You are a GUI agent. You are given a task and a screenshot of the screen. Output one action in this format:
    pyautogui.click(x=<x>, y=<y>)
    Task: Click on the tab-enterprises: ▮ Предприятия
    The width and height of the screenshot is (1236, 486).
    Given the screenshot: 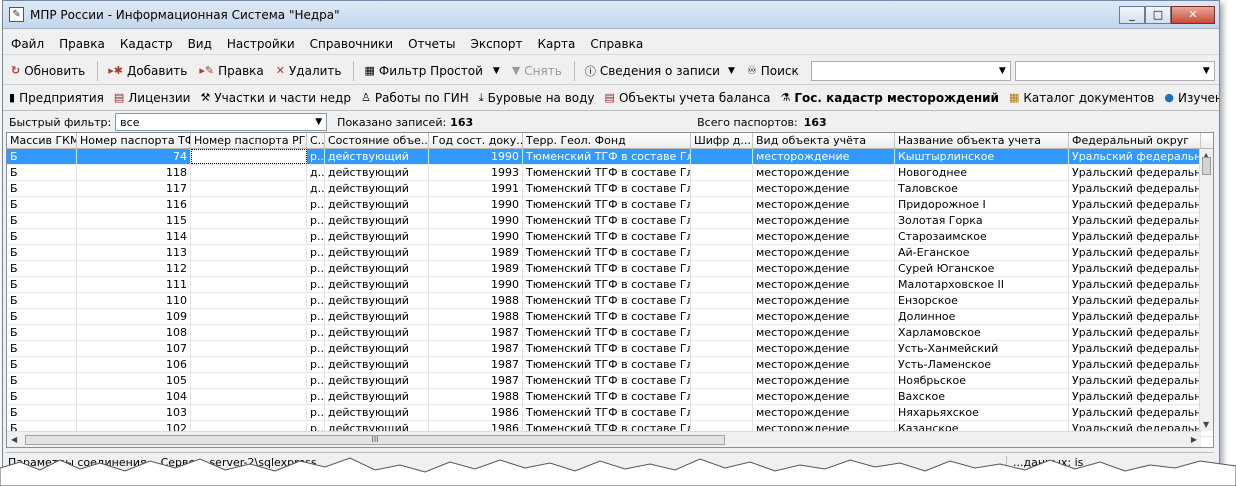 What is the action you would take?
    pyautogui.click(x=56, y=98)
    